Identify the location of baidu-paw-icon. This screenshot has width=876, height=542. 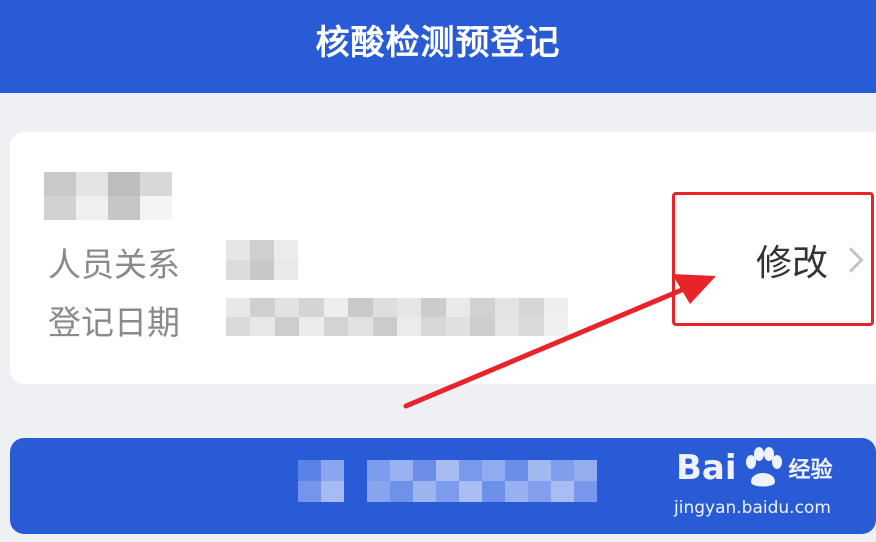
(763, 467).